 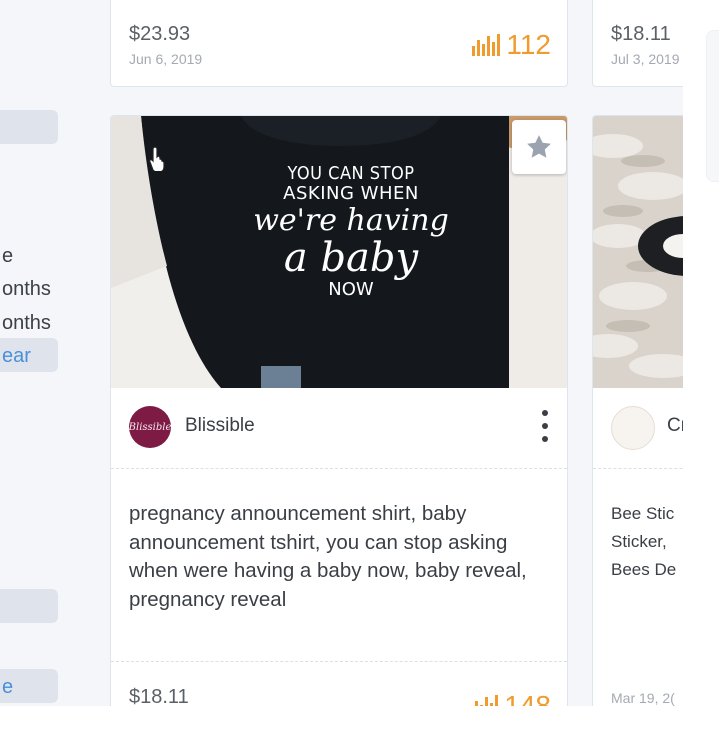 What do you see at coordinates (545, 426) in the screenshot?
I see `kebab-menu-icon` at bounding box center [545, 426].